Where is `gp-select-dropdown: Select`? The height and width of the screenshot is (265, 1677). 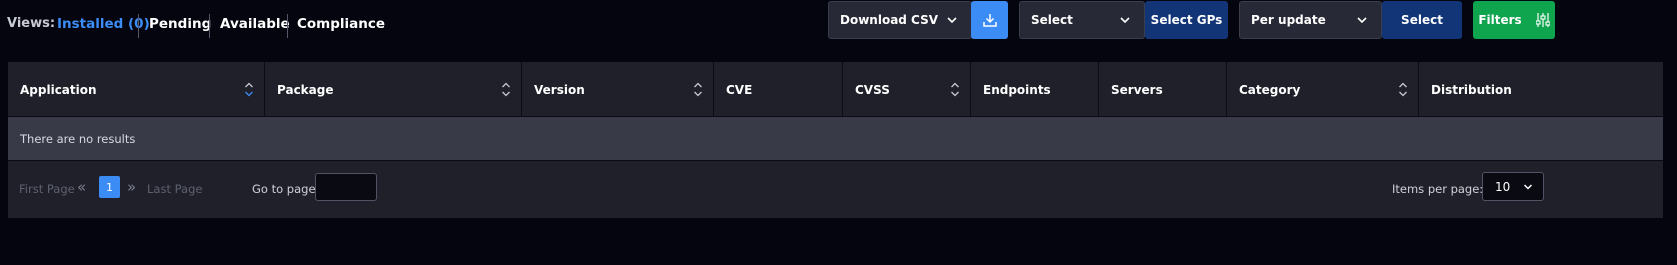
gp-select-dropdown: Select is located at coordinates (1082, 20).